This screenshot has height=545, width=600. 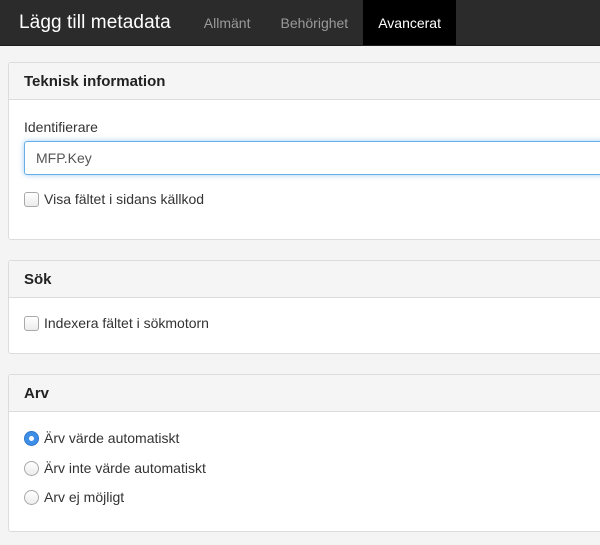 I want to click on index-field-checkbox, so click(x=31, y=323).